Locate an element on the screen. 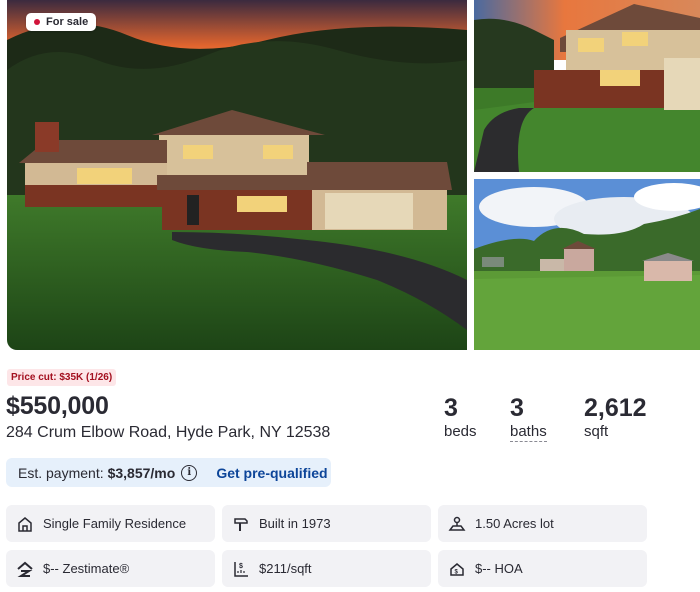  beds-label: beds is located at coordinates (460, 431).